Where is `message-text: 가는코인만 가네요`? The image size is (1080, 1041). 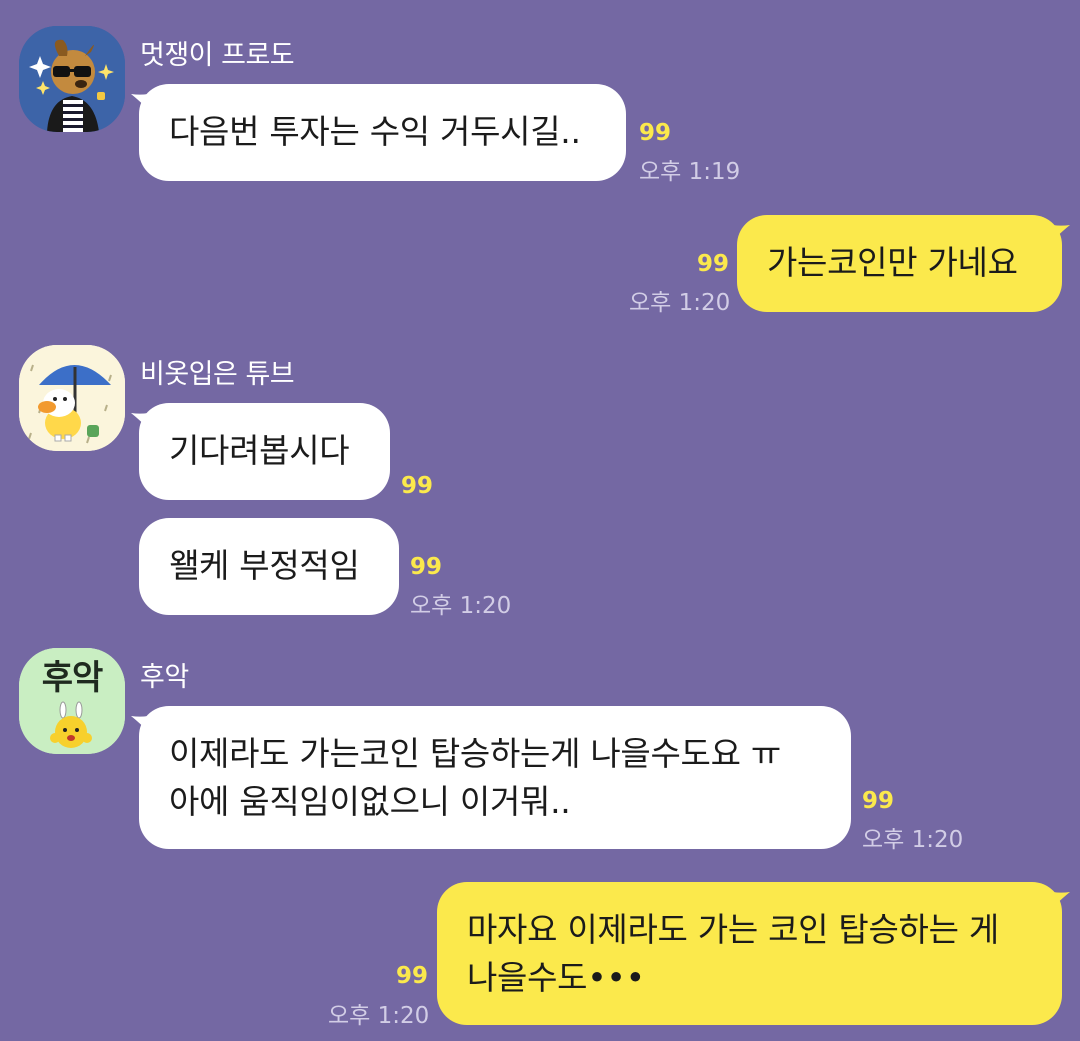 message-text: 가는코인만 가네요 is located at coordinates (892, 262).